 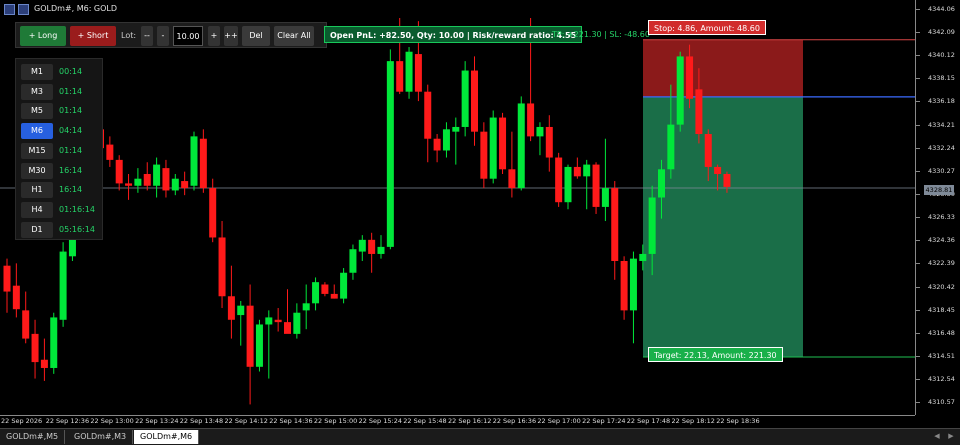 What do you see at coordinates (935, 217) in the screenshot?
I see `price-axis-label: 4326.33` at bounding box center [935, 217].